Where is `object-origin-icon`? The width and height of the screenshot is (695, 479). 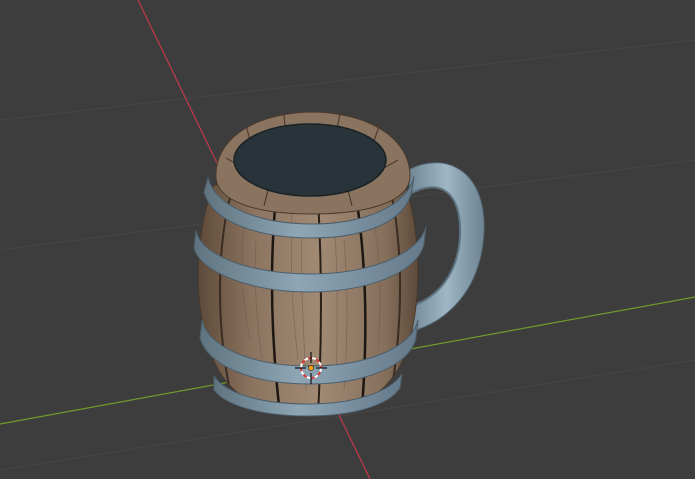
object-origin-icon is located at coordinates (311, 368).